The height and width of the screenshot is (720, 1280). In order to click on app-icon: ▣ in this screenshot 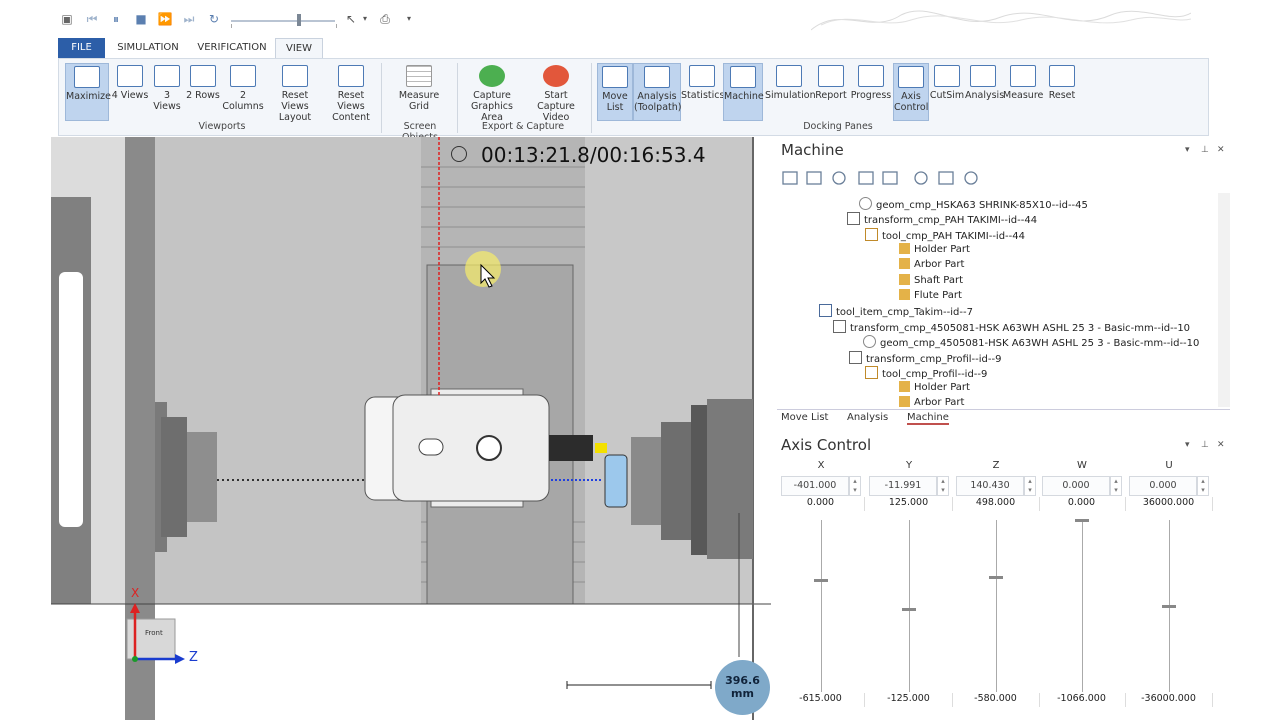, I will do `click(67, 19)`.